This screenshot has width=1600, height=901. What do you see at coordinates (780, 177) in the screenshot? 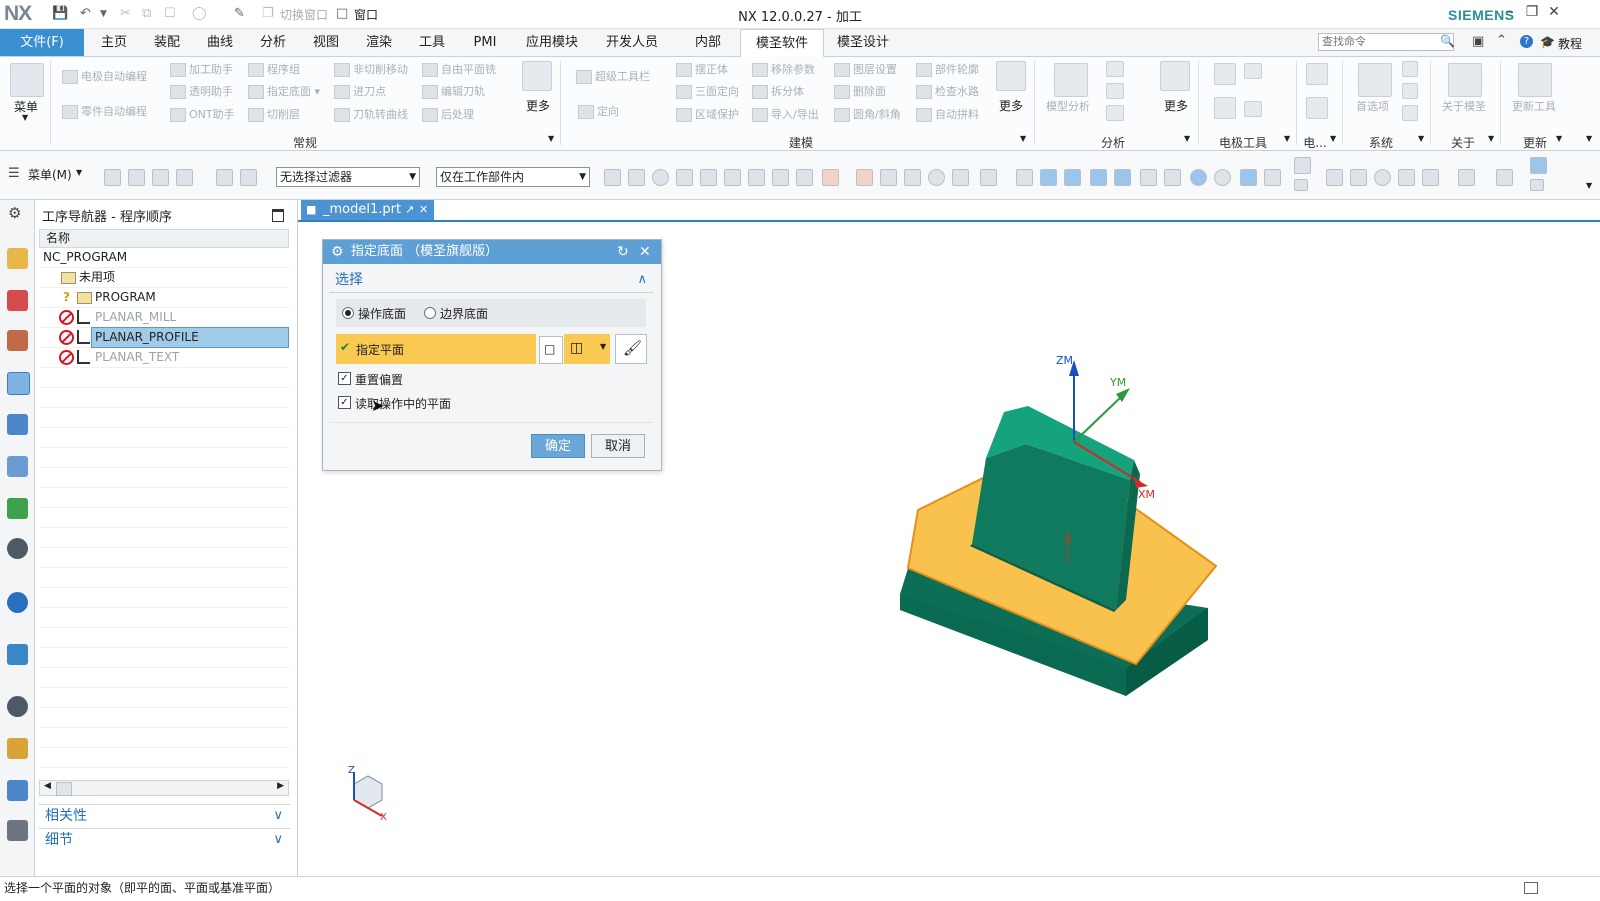
I see `curve-filter-icon` at bounding box center [780, 177].